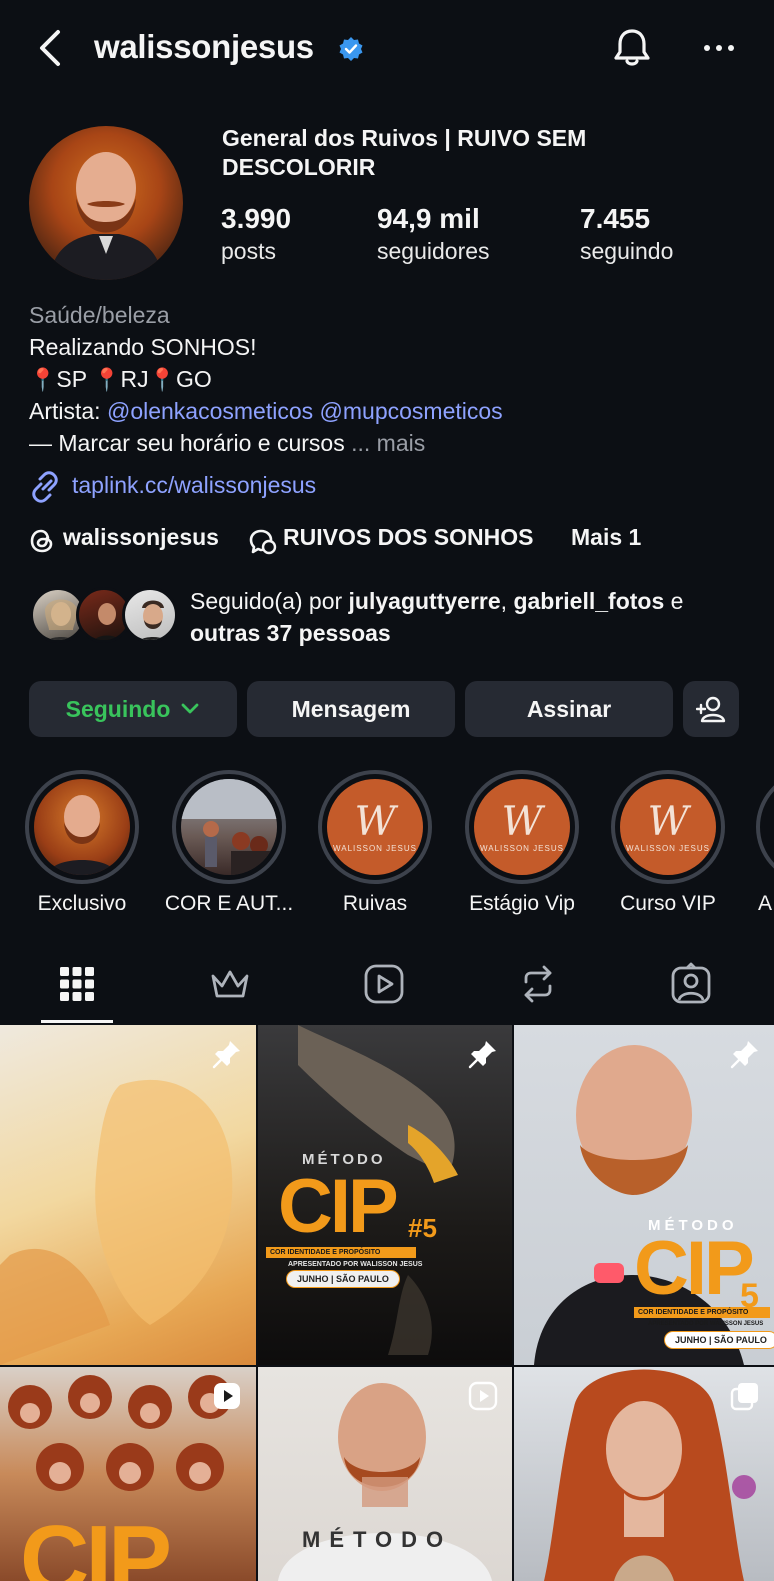 The image size is (774, 1581). I want to click on bio-line-text: — Marcar seu horário e cursos, so click(187, 443).